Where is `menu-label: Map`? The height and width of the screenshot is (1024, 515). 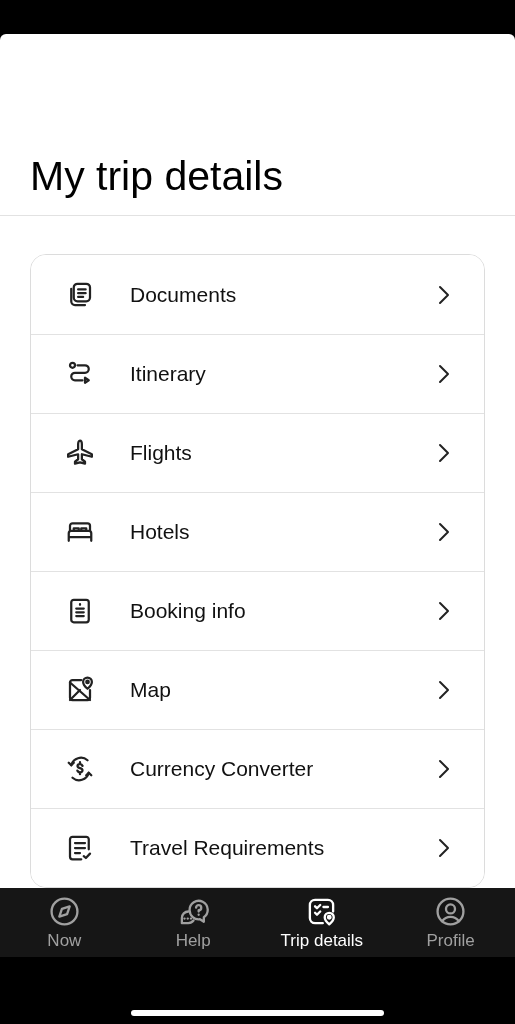
menu-label: Map is located at coordinates (151, 690).